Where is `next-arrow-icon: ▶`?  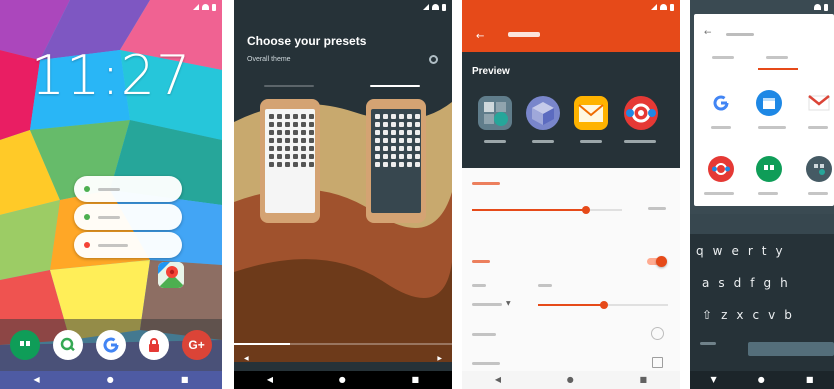
next-arrow-icon: ▶ is located at coordinates (439, 358).